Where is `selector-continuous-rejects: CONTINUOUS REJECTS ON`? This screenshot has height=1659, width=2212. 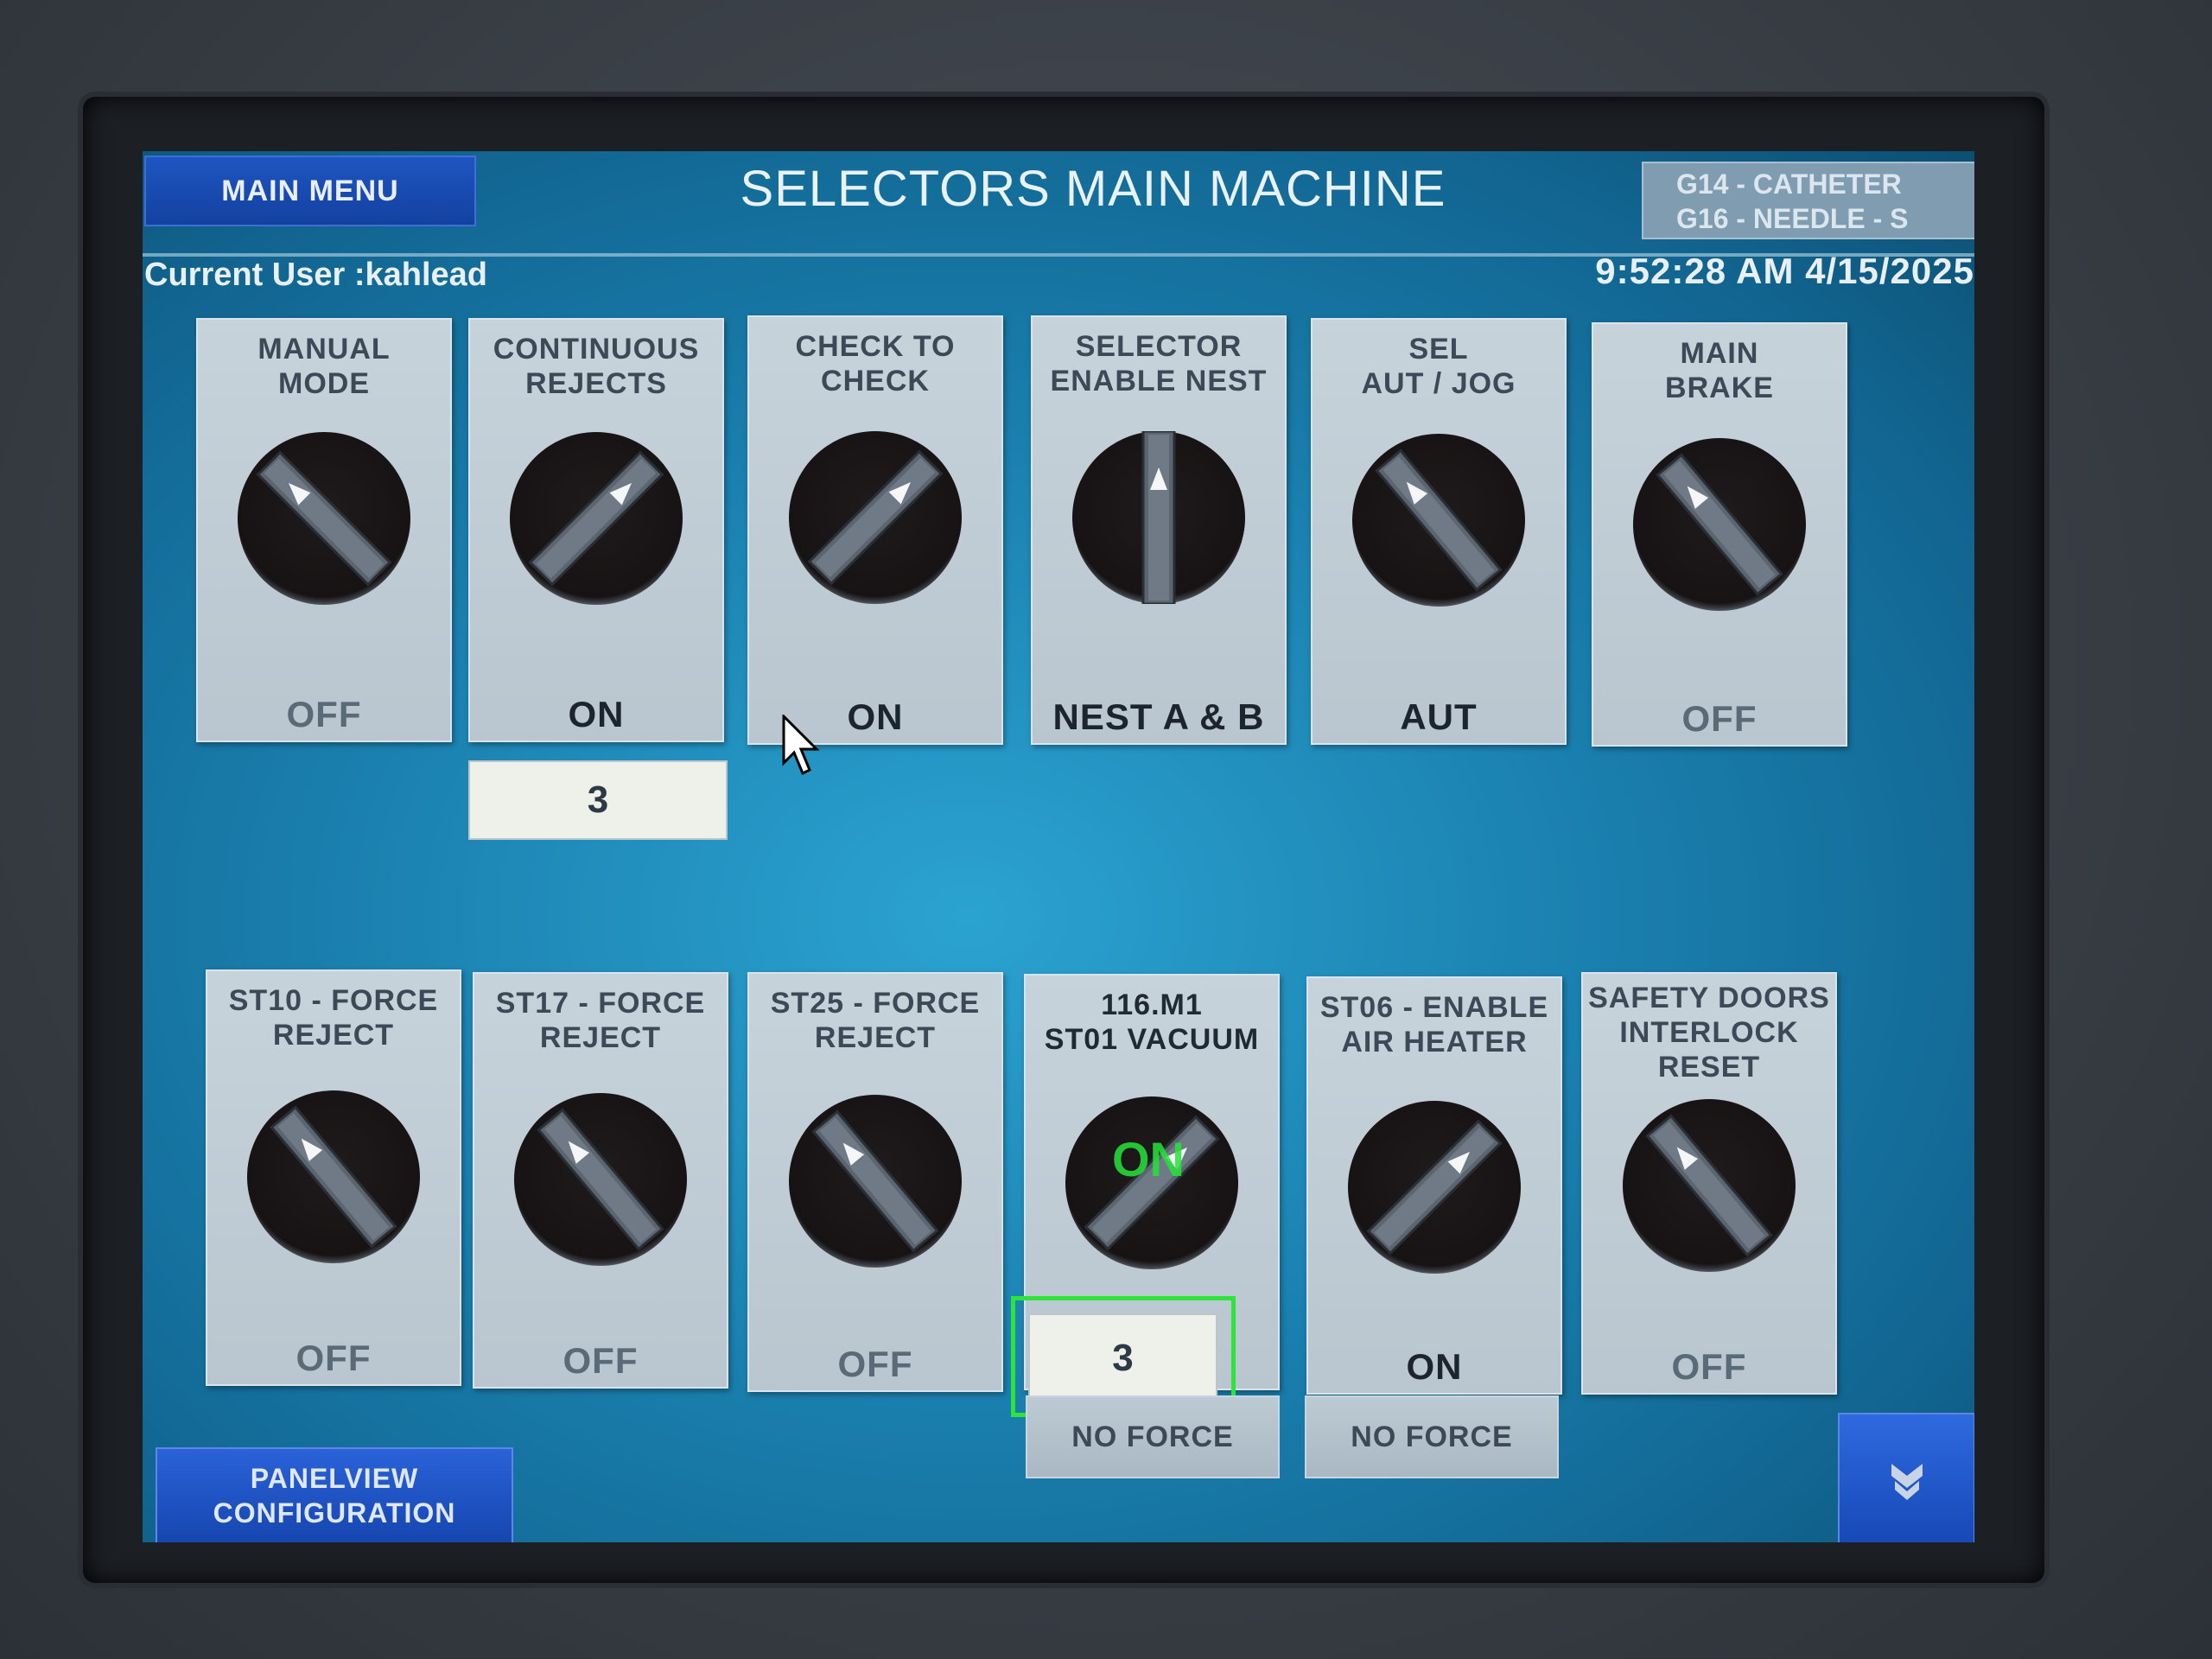
selector-continuous-rejects: CONTINUOUS REJECTS ON is located at coordinates (596, 530).